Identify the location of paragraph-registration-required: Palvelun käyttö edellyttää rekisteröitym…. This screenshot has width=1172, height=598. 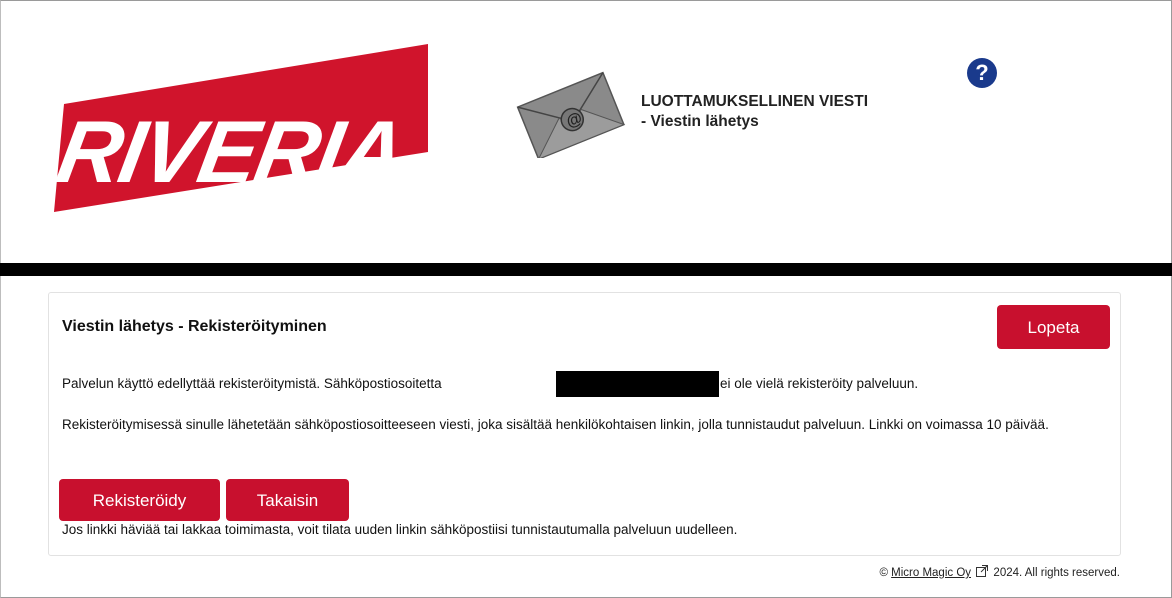
(252, 383).